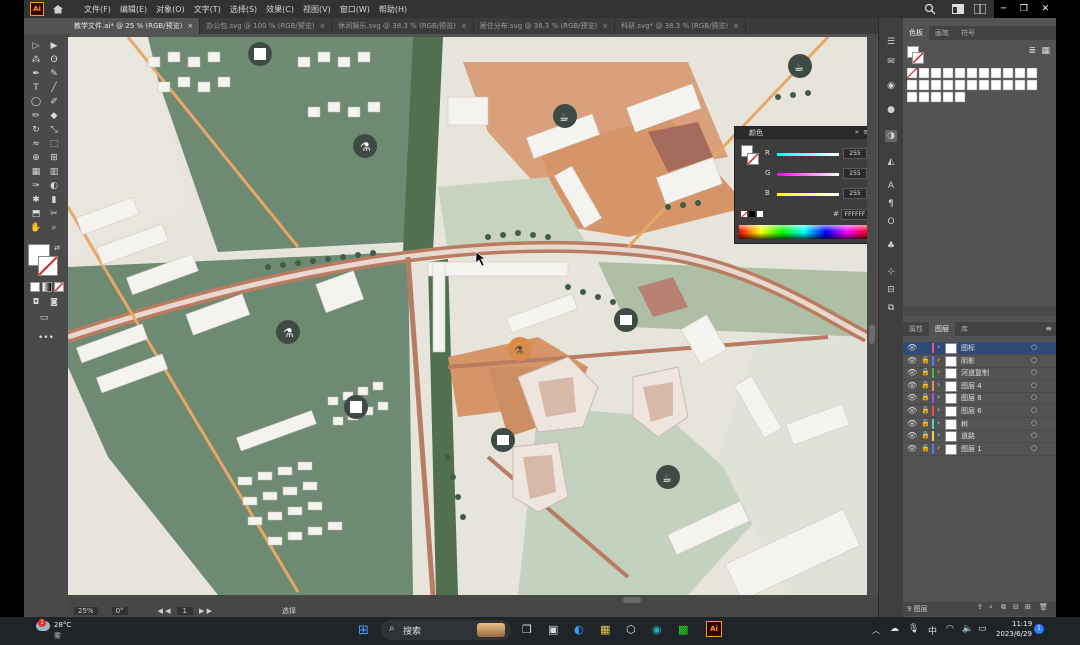  Describe the element at coordinates (1048, 328) in the screenshot. I see `layers-menu-icon: ≡` at that location.